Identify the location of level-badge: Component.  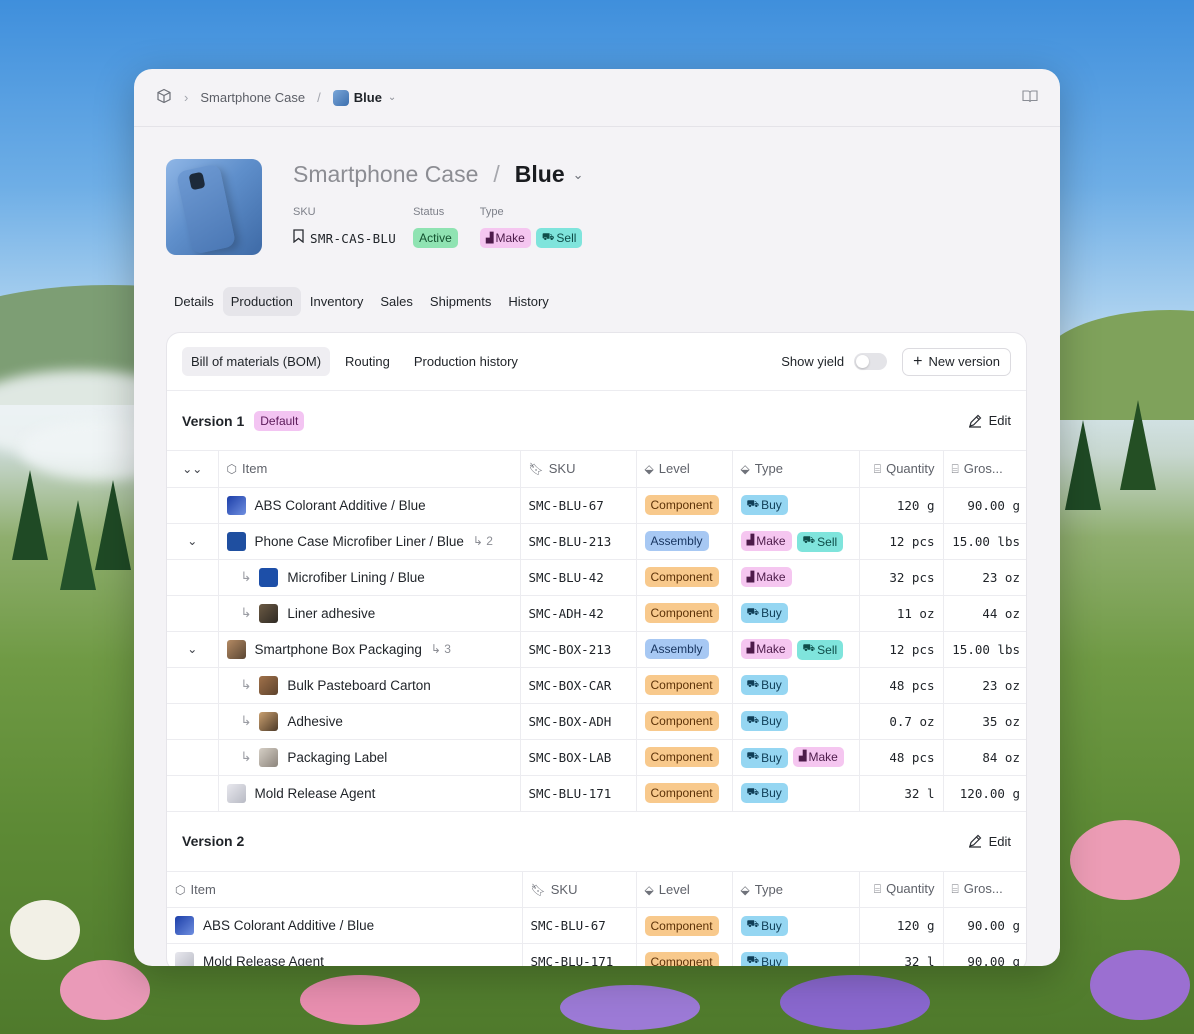
(681, 505).